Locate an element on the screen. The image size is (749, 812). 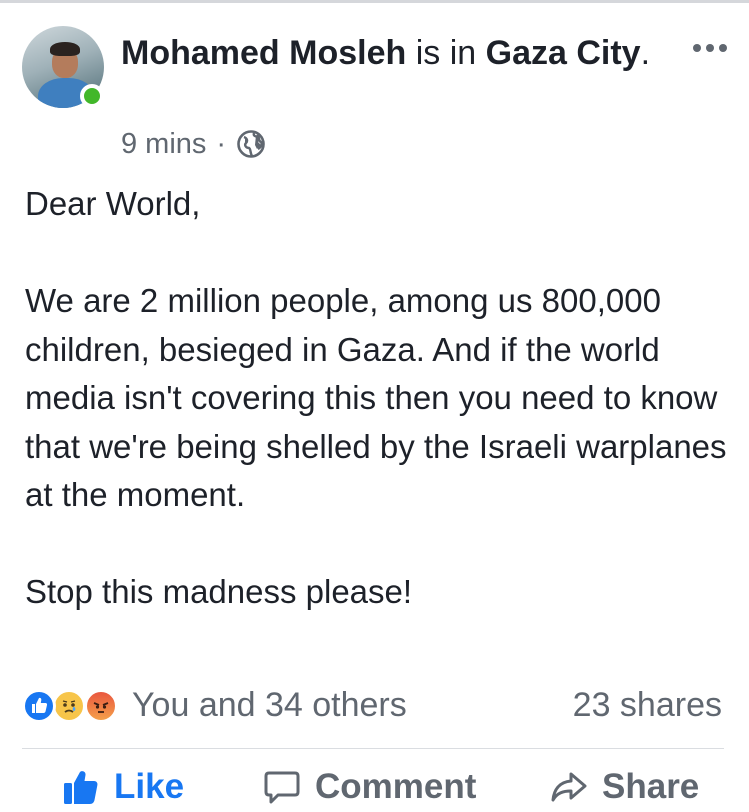
reactions-bar: You and 34 others 23 shares is located at coordinates (377, 705).